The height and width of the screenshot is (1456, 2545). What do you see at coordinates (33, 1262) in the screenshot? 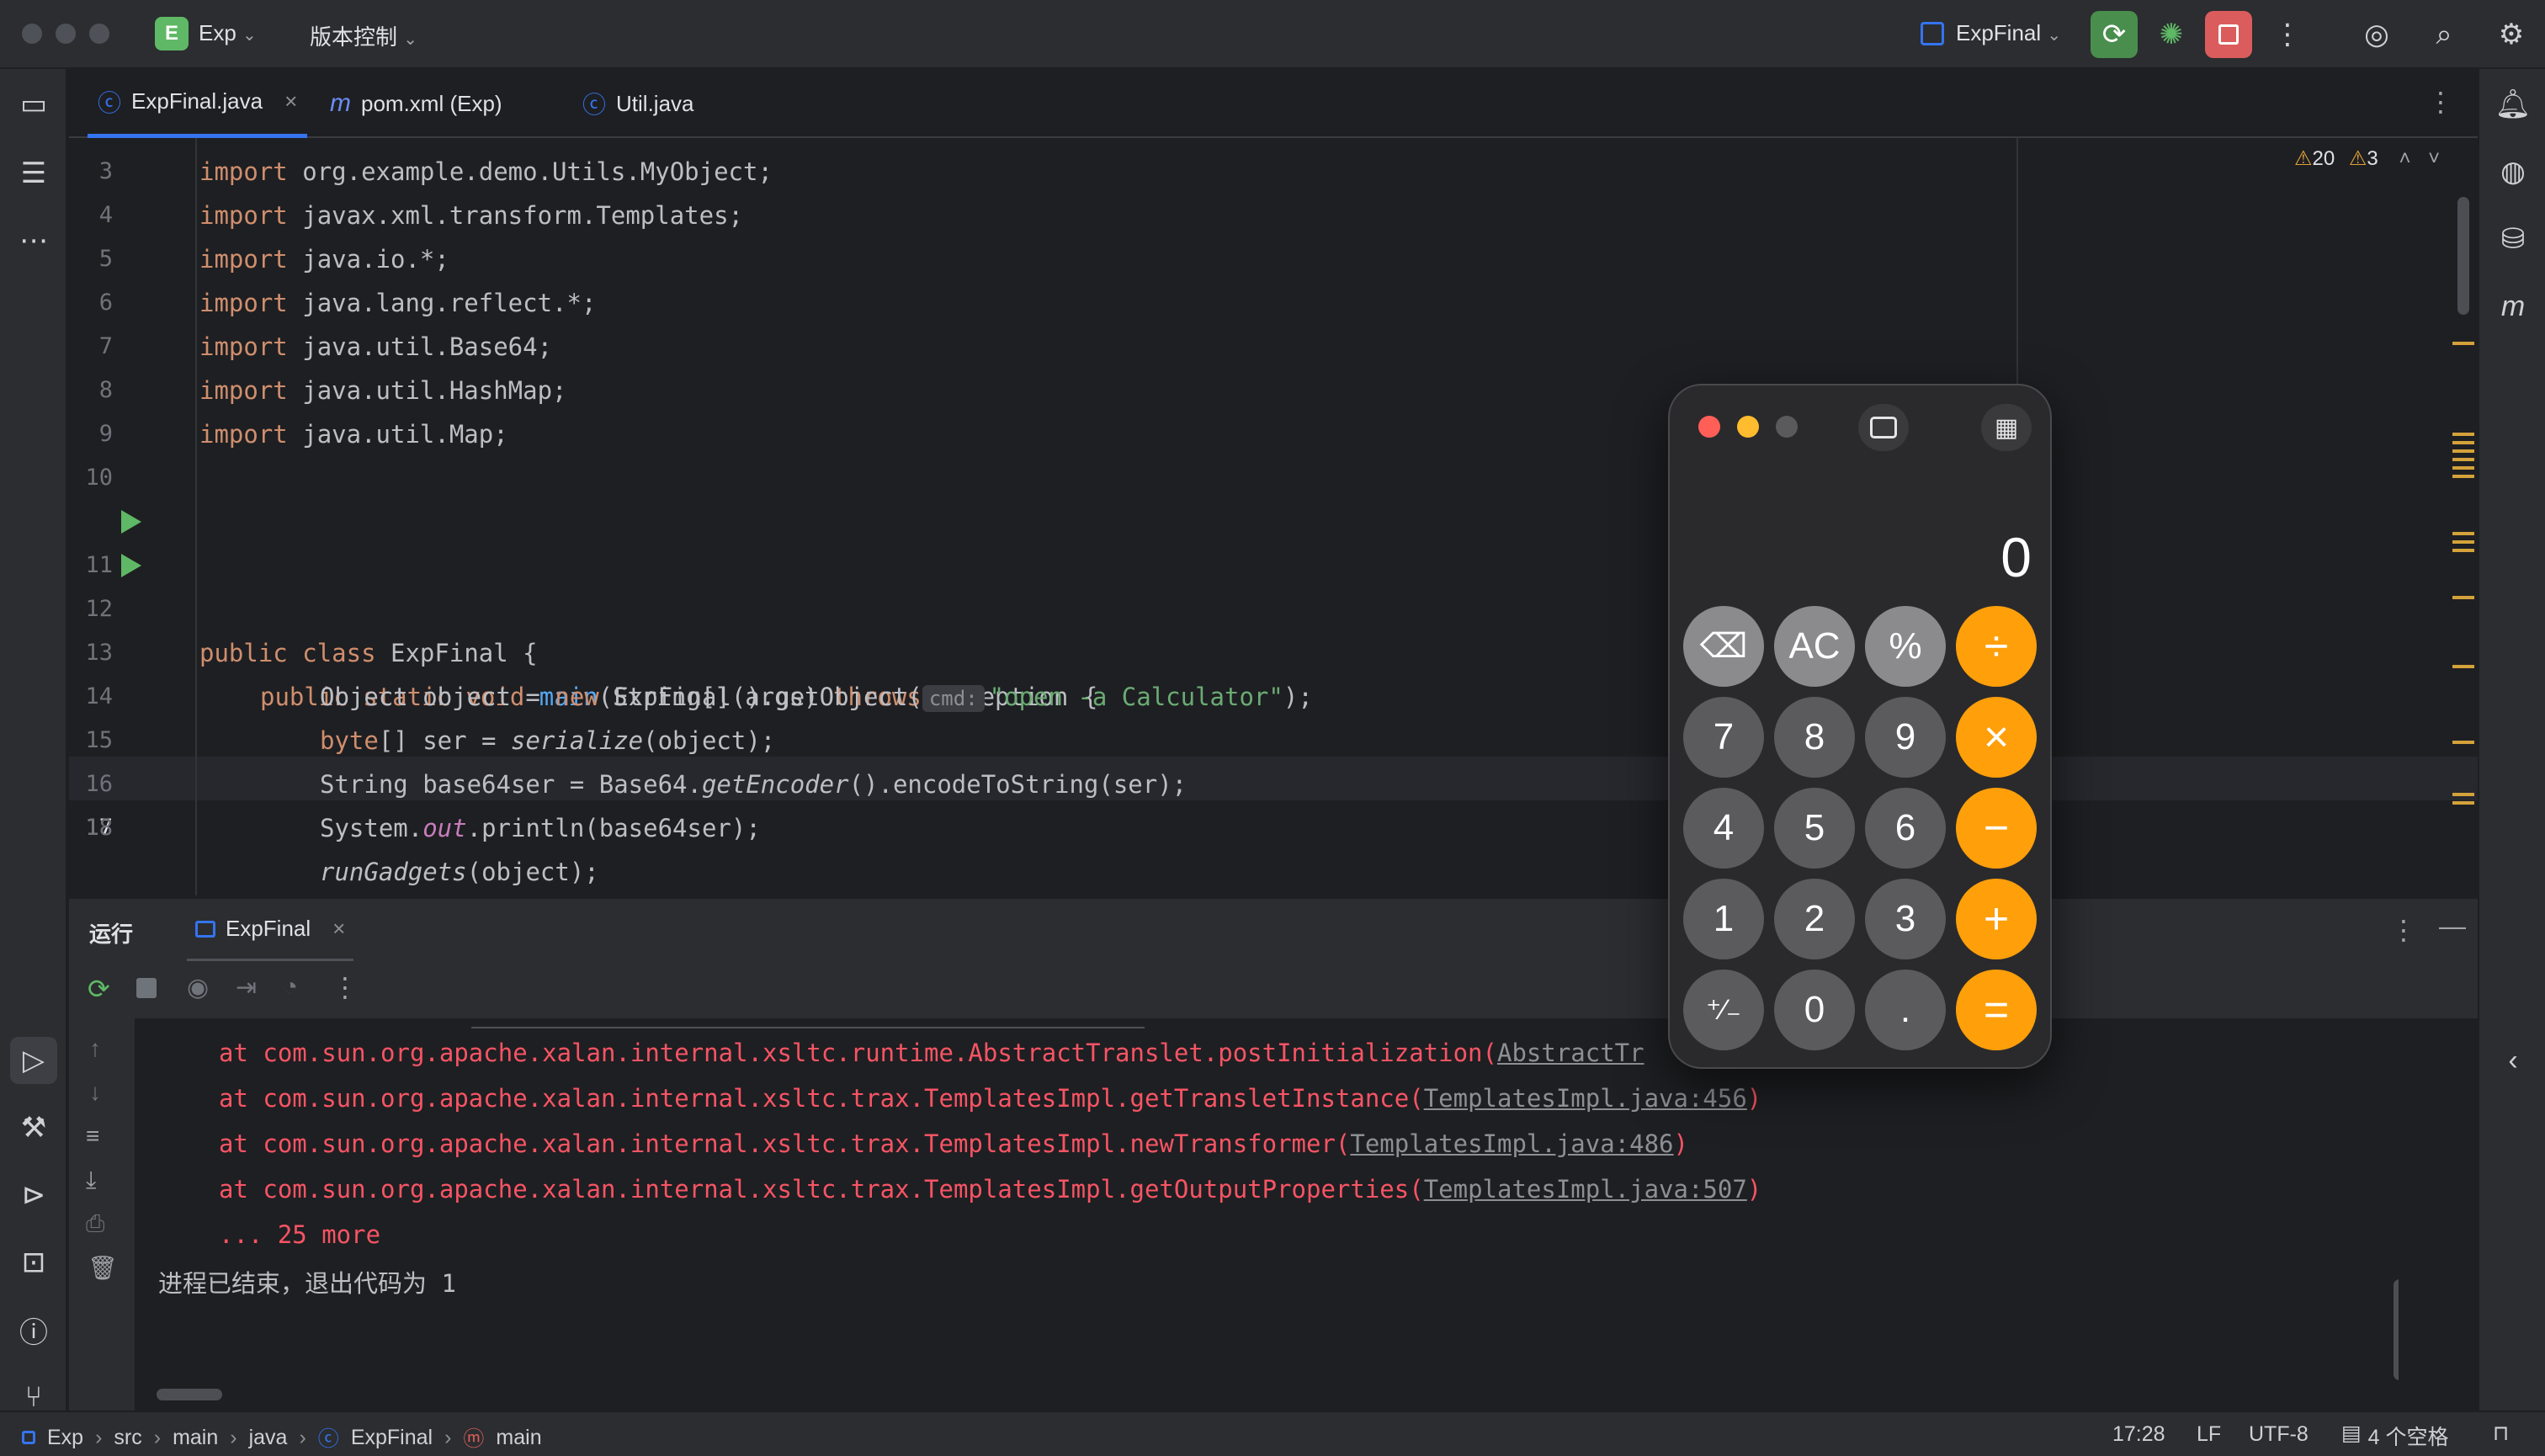
I see `terminal-tool-button: ⊡` at bounding box center [33, 1262].